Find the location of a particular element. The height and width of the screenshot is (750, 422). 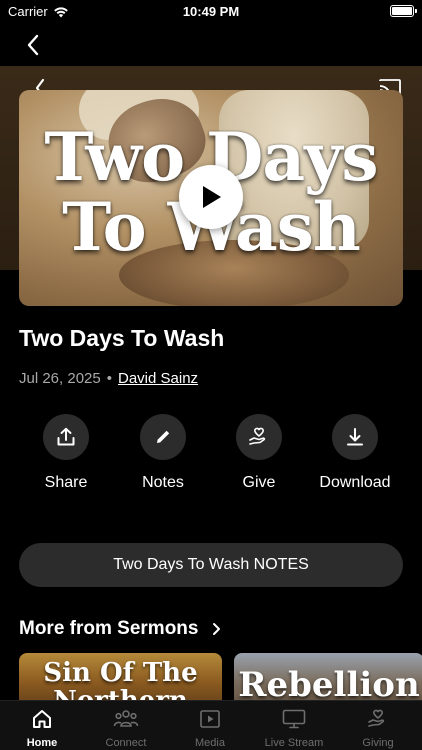

thumbnail-title: Rebellion is located at coordinates (329, 685).